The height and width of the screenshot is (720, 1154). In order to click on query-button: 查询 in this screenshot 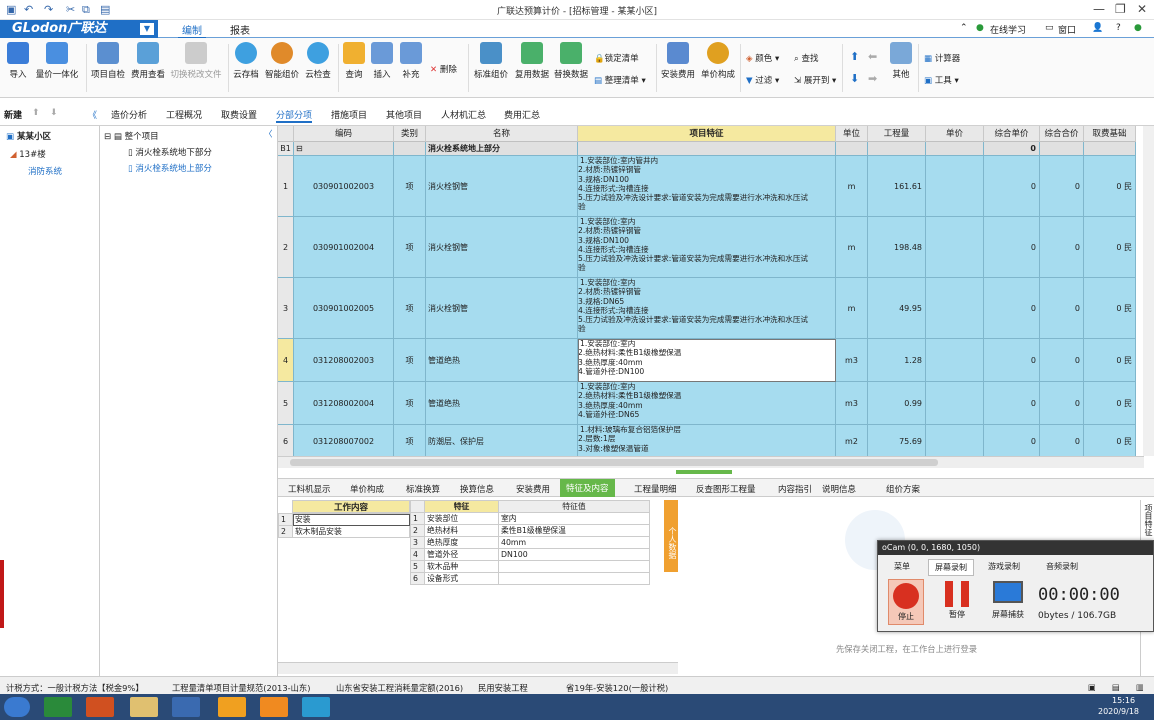, I will do `click(354, 61)`.